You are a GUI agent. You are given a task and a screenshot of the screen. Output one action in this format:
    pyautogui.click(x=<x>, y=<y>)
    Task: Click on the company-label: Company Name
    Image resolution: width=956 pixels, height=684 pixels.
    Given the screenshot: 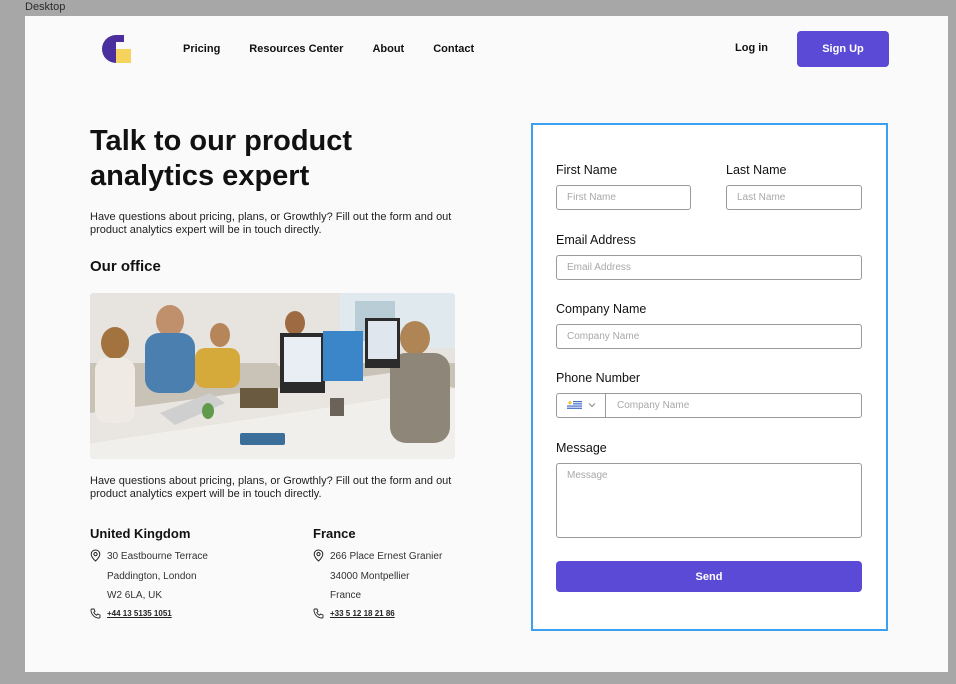 What is the action you would take?
    pyautogui.click(x=601, y=309)
    